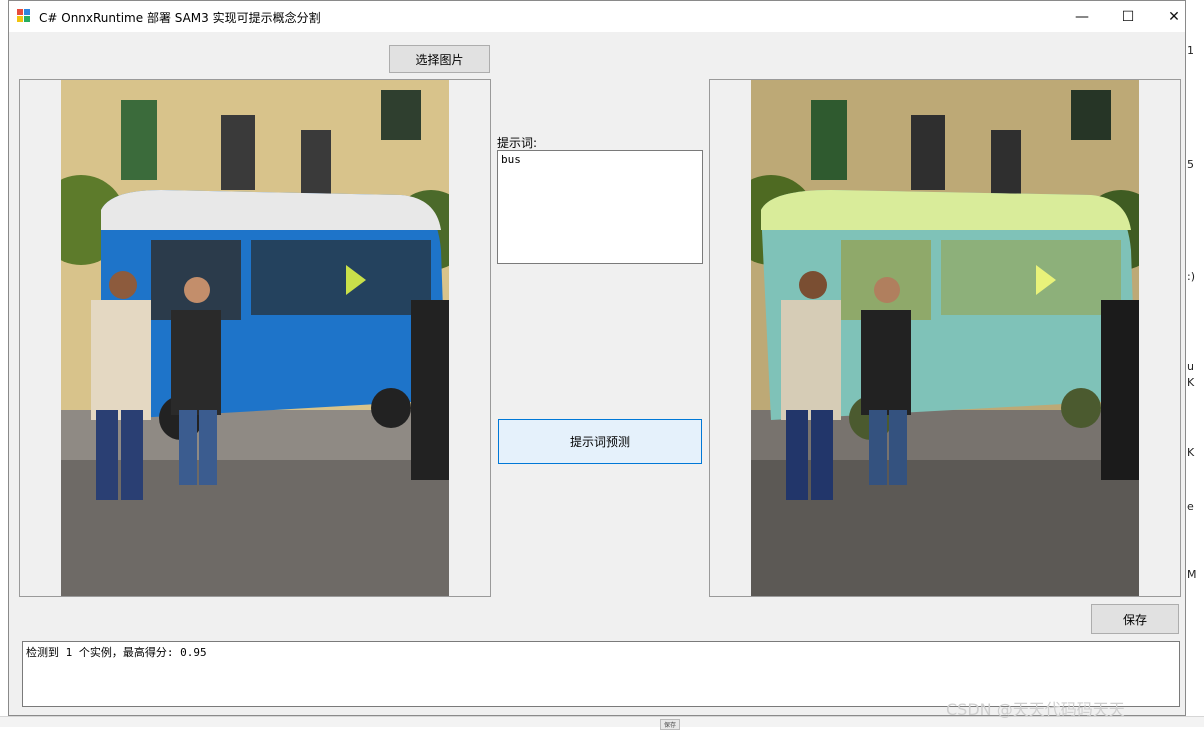 The height and width of the screenshot is (730, 1204). Describe the element at coordinates (24, 16) in the screenshot. I see `app-icon` at that location.